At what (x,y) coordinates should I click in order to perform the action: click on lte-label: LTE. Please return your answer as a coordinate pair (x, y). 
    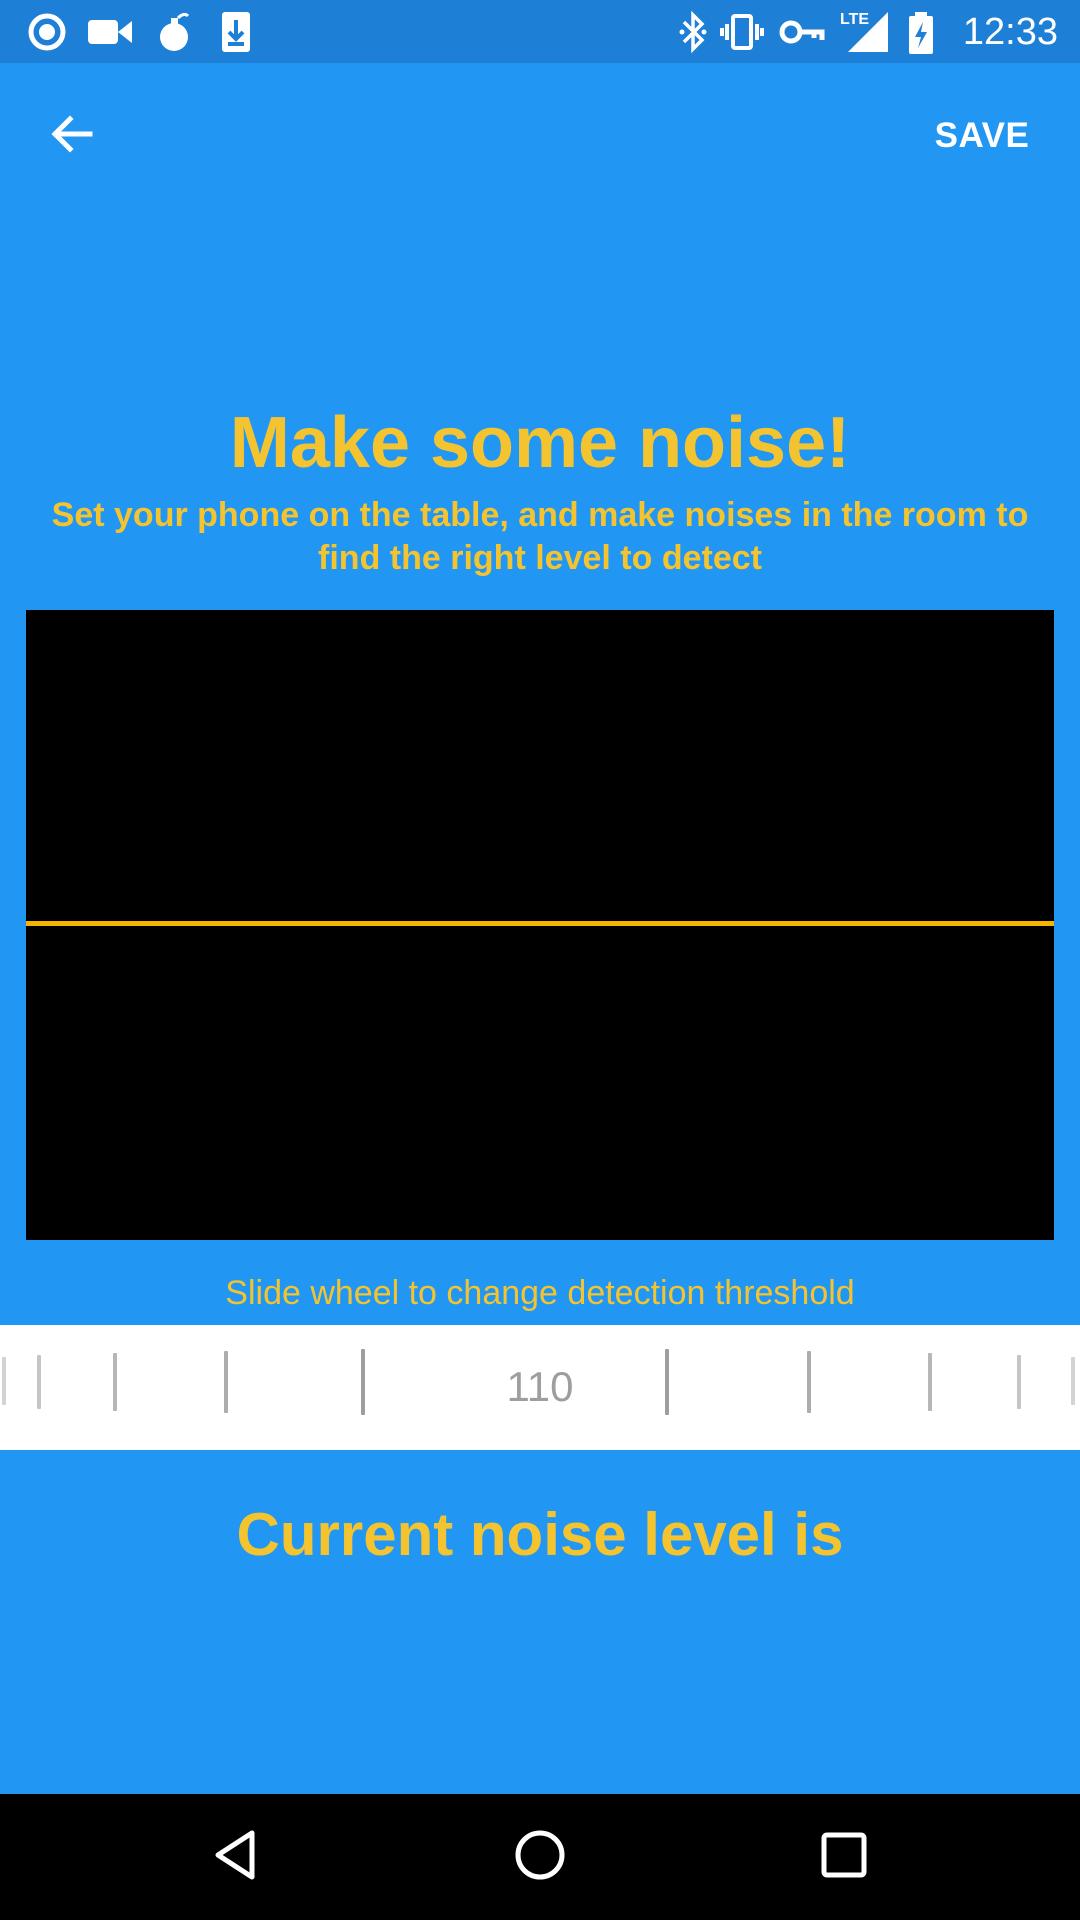
    Looking at the image, I should click on (854, 19).